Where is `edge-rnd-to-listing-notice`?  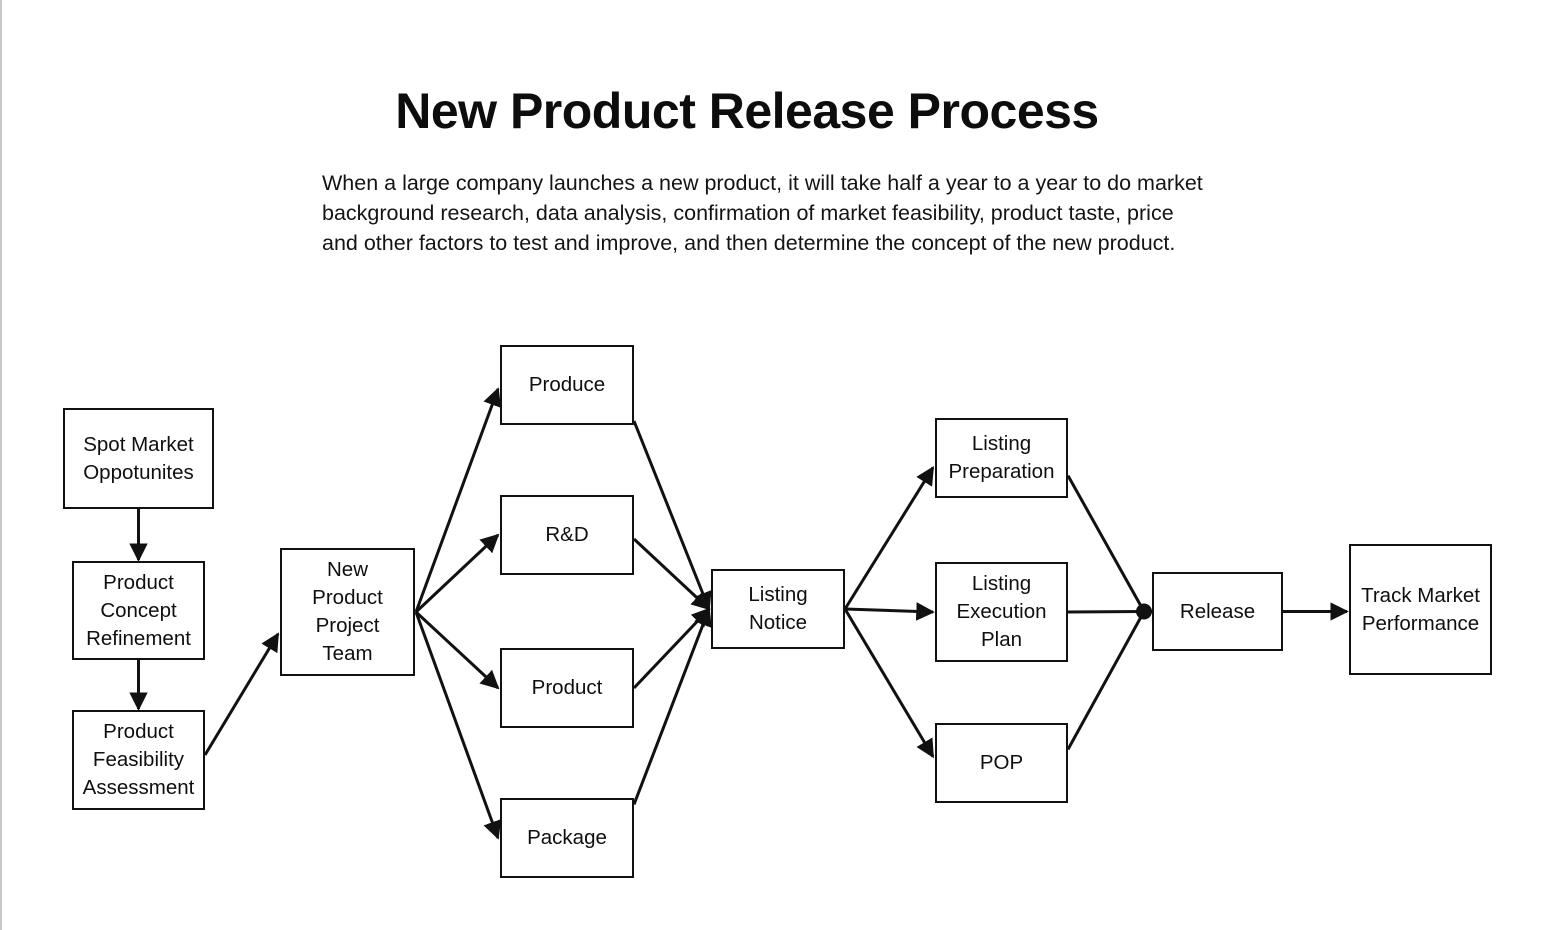 edge-rnd-to-listing-notice is located at coordinates (671, 574).